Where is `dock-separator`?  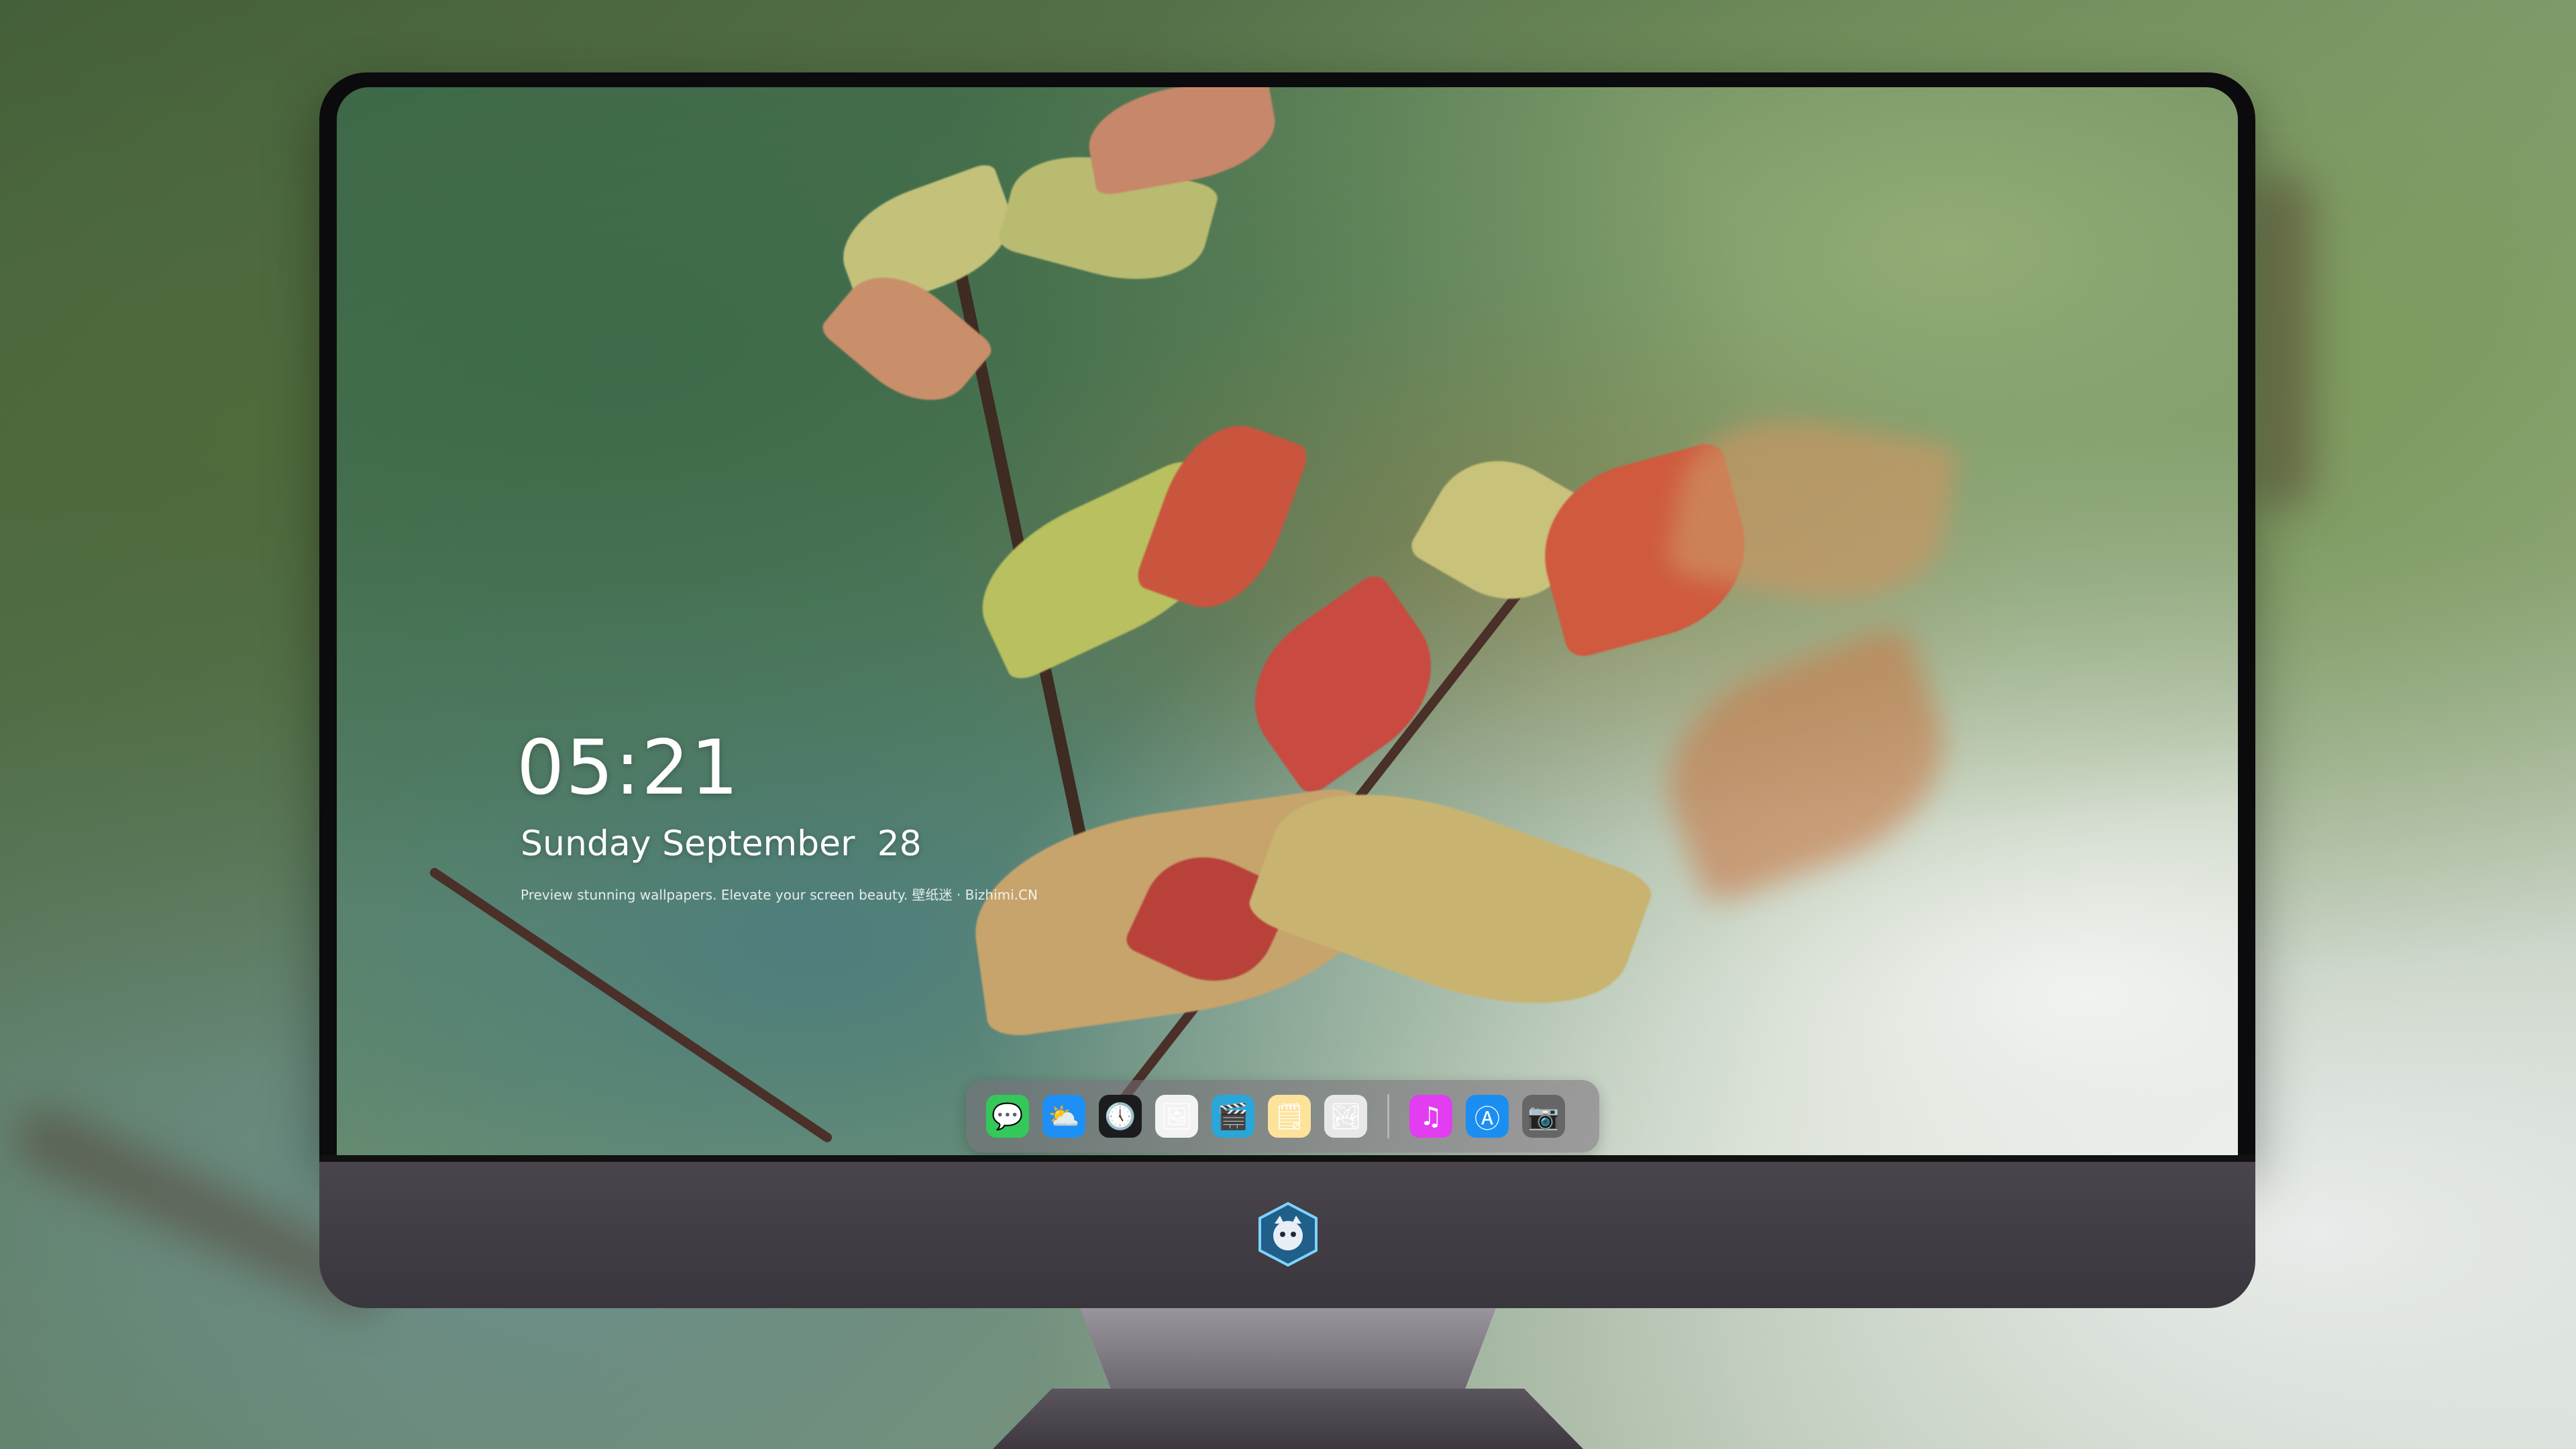 dock-separator is located at coordinates (1388, 1116).